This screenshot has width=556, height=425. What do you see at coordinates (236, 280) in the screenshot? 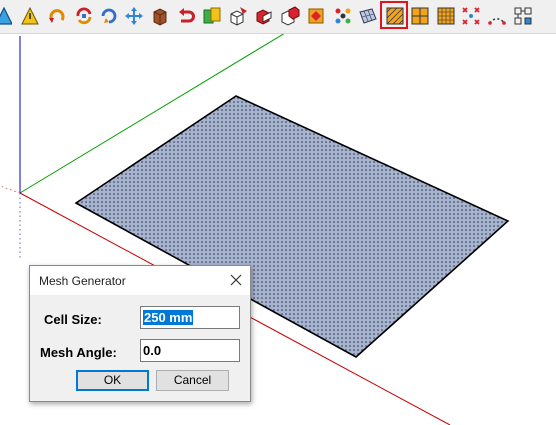
I see `close-icon` at bounding box center [236, 280].